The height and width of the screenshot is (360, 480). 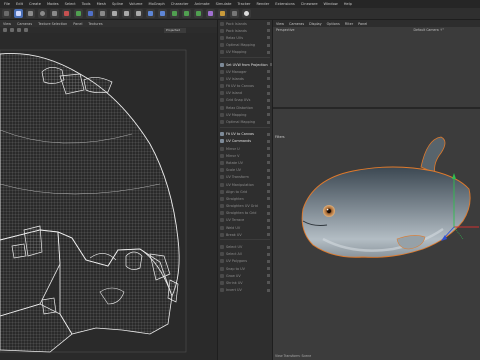 I want to click on command-item: Weld UV, so click(x=245, y=227).